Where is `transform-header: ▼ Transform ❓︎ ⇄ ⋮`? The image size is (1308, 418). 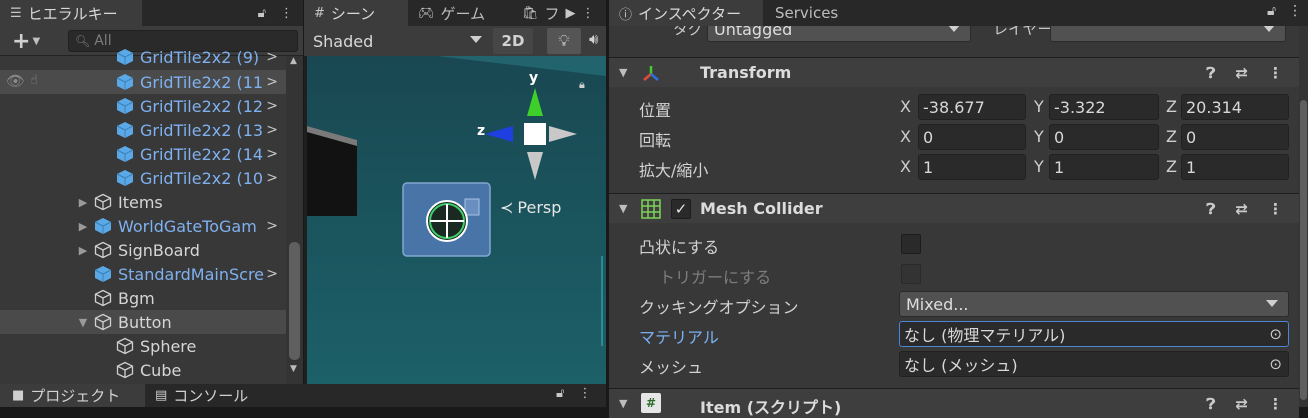
transform-header: ▼ Transform ❓︎ ⇄ ⋮ is located at coordinates (954, 72).